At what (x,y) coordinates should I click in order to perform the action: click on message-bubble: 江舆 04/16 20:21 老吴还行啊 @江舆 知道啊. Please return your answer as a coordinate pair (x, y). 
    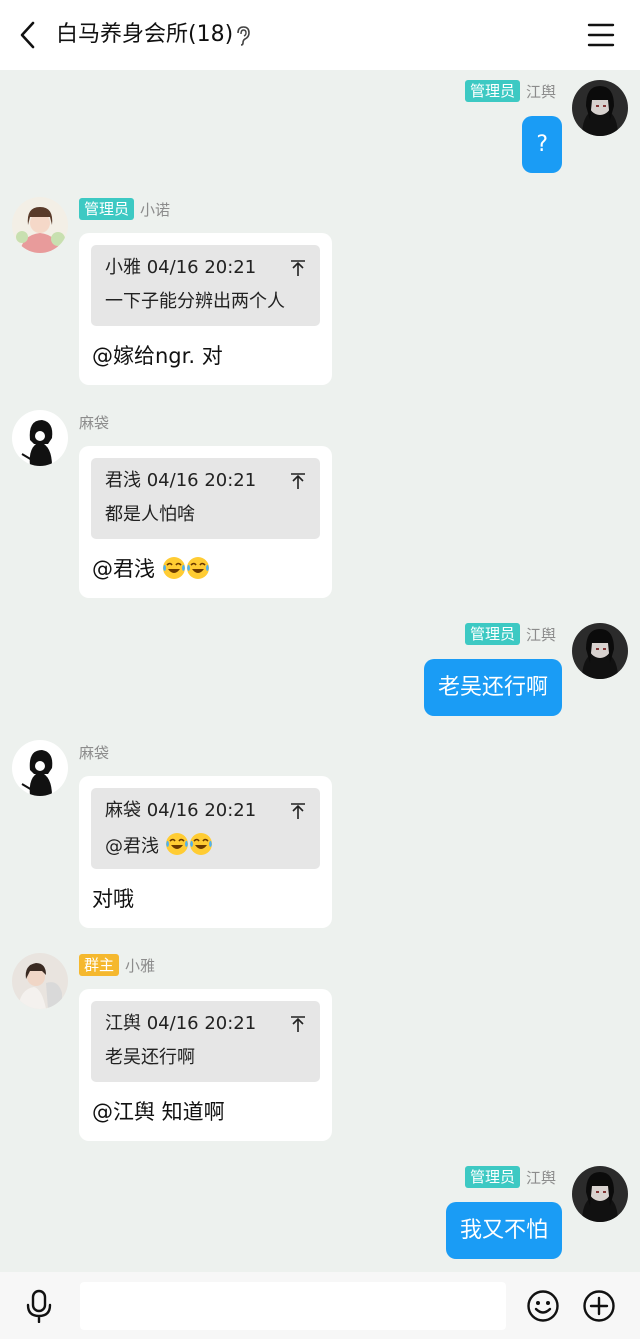
    Looking at the image, I should click on (205, 1065).